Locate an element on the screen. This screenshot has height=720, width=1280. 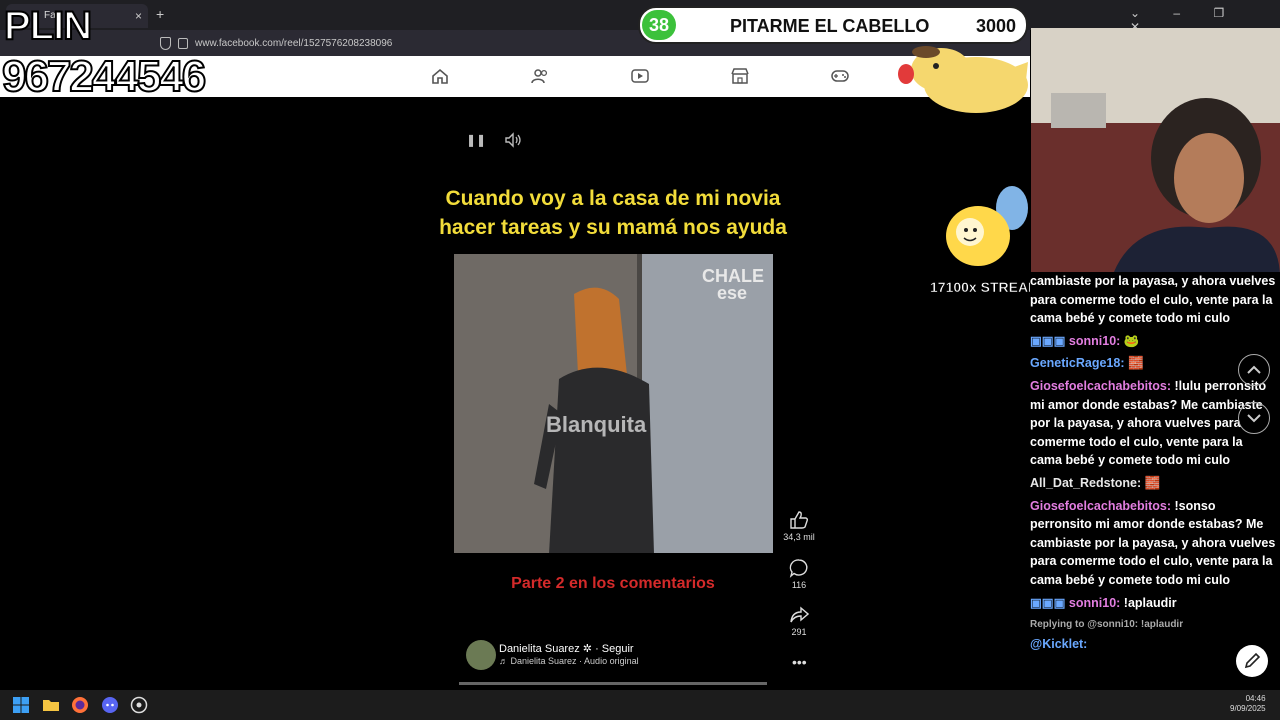
audio-label: Danielita Suarez · Audio original is located at coordinates (574, 661).